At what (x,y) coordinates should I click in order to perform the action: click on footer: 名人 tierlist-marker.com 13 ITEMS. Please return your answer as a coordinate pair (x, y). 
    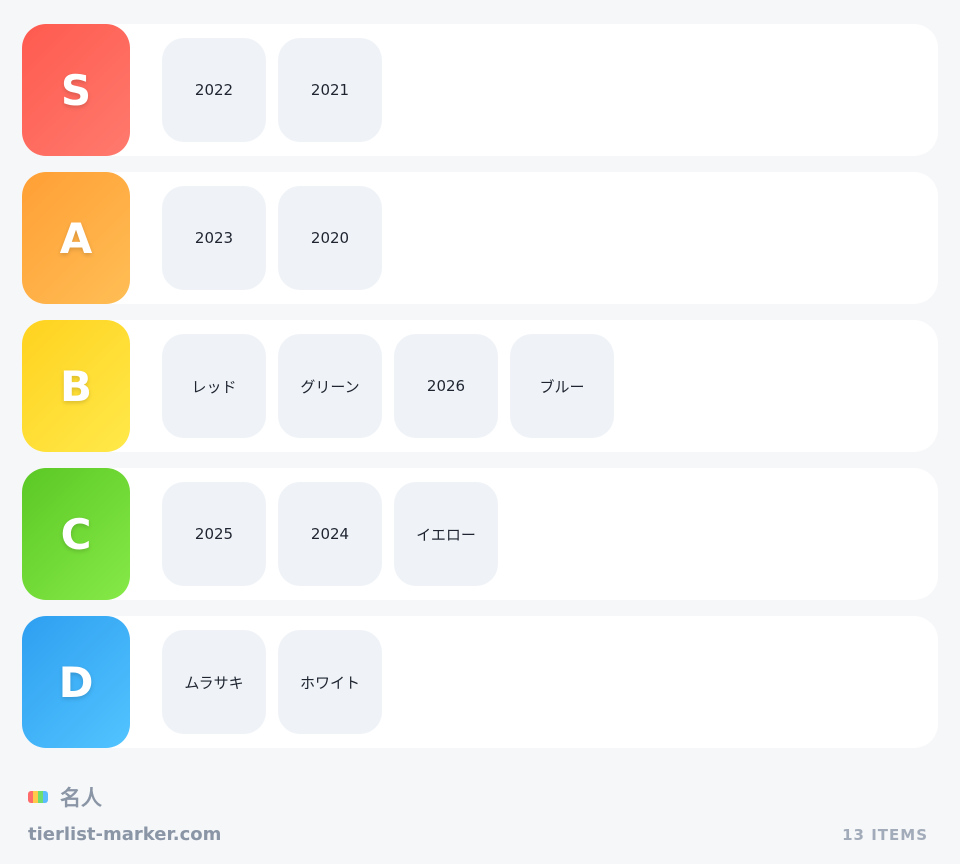
    Looking at the image, I should click on (478, 817).